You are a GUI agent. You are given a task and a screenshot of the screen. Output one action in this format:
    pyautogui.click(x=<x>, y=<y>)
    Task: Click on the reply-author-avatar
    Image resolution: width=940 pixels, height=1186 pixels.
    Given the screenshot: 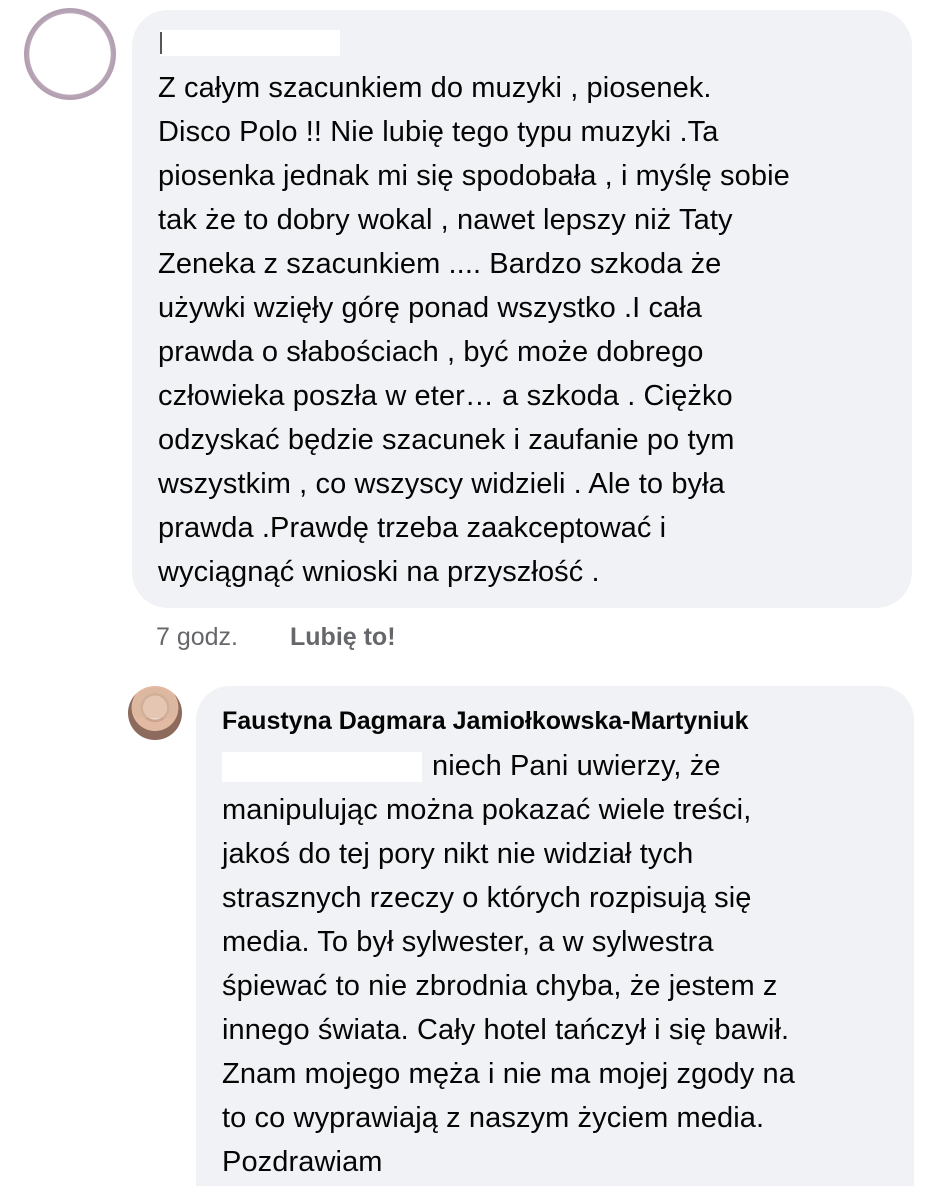 What is the action you would take?
    pyautogui.click(x=155, y=713)
    